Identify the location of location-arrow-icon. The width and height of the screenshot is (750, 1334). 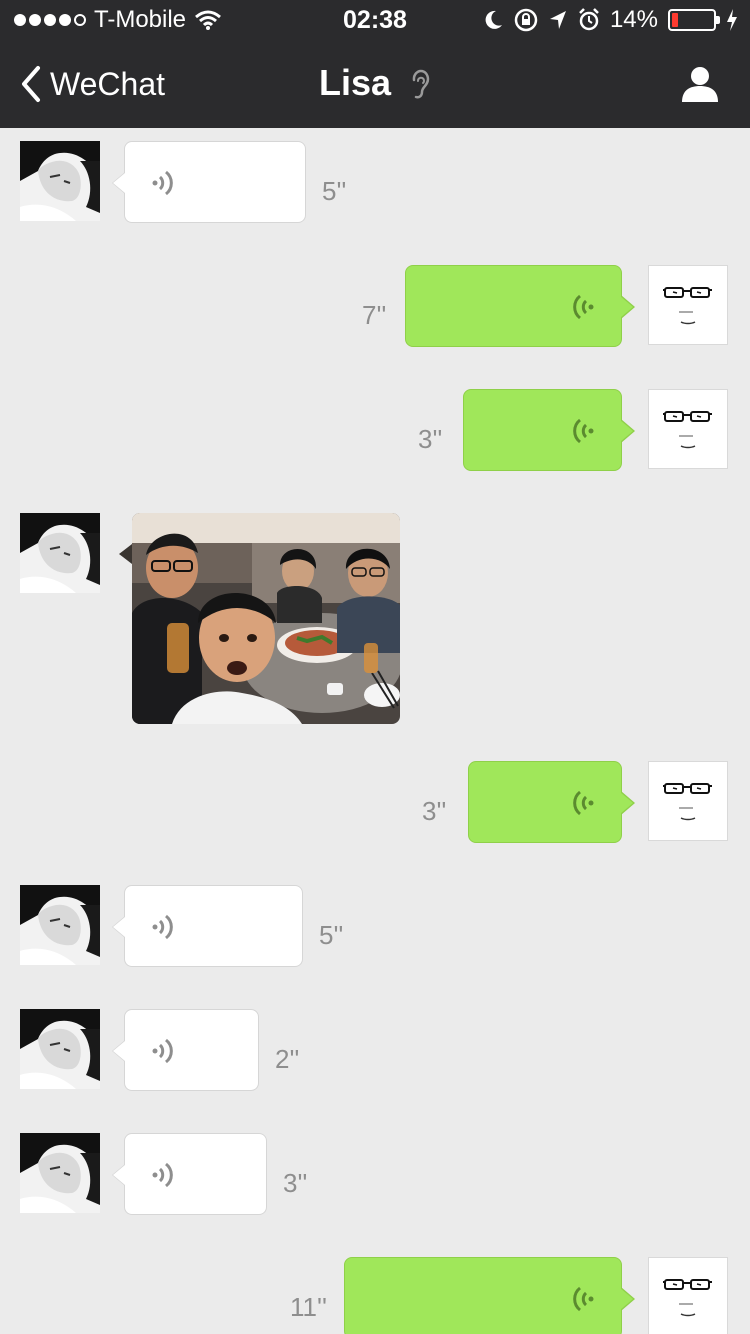
(557, 20).